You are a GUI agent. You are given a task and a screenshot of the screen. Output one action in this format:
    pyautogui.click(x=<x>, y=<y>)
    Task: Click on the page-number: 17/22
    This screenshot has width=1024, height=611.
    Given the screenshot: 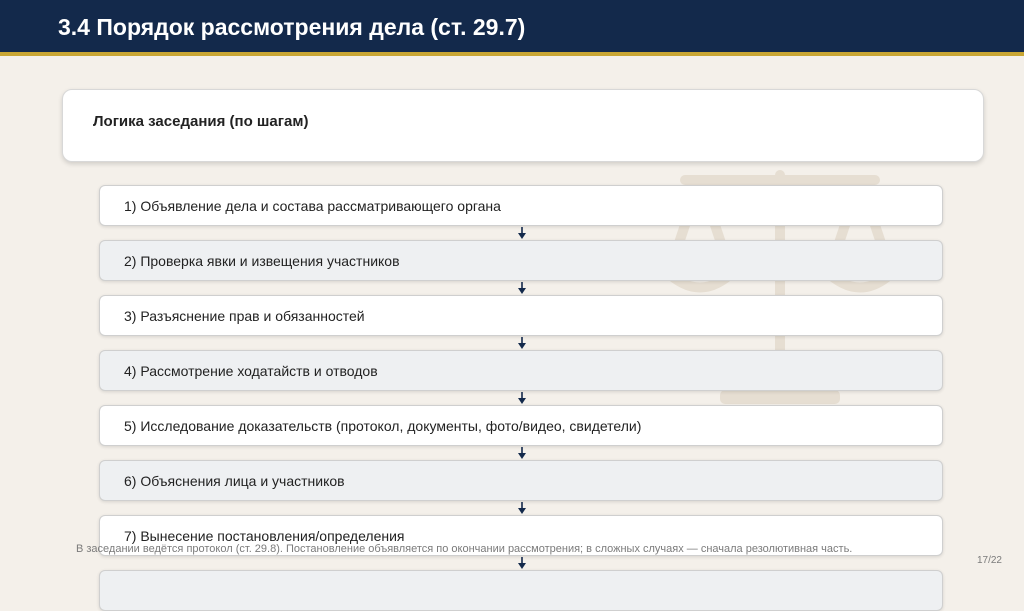 What is the action you would take?
    pyautogui.click(x=989, y=560)
    